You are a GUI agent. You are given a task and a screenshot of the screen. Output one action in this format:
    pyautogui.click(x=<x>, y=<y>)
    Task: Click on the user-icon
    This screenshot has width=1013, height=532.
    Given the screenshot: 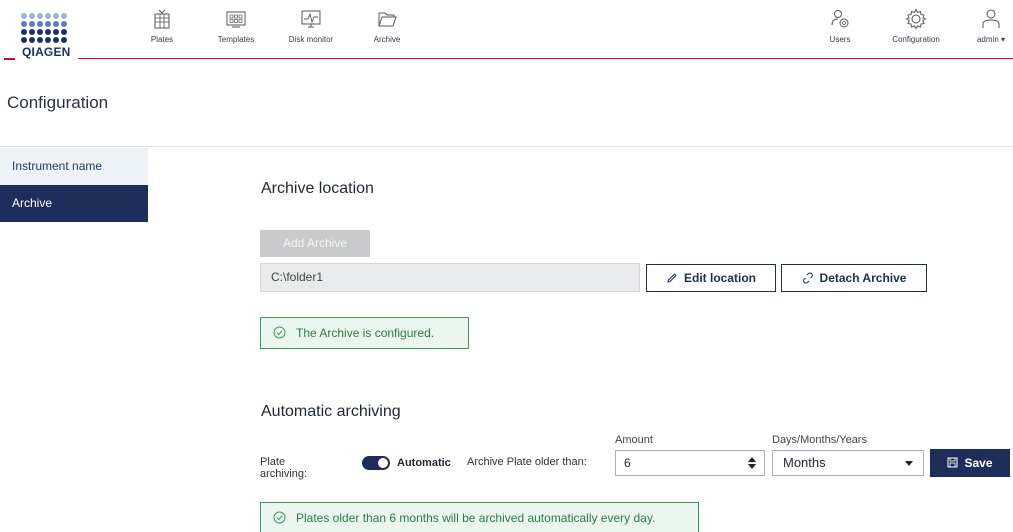 What is the action you would take?
    pyautogui.click(x=991, y=18)
    